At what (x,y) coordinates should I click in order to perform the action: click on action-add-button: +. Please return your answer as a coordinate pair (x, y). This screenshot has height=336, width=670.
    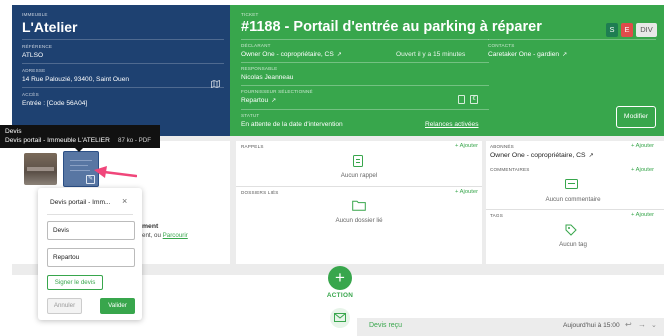
    Looking at the image, I should click on (340, 278).